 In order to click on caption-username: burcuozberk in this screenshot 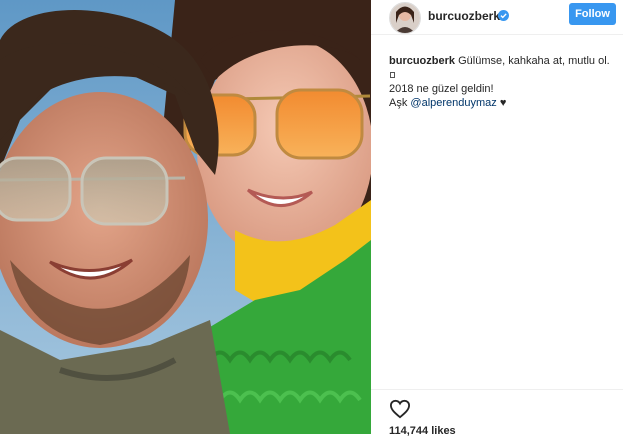, I will do `click(422, 61)`.